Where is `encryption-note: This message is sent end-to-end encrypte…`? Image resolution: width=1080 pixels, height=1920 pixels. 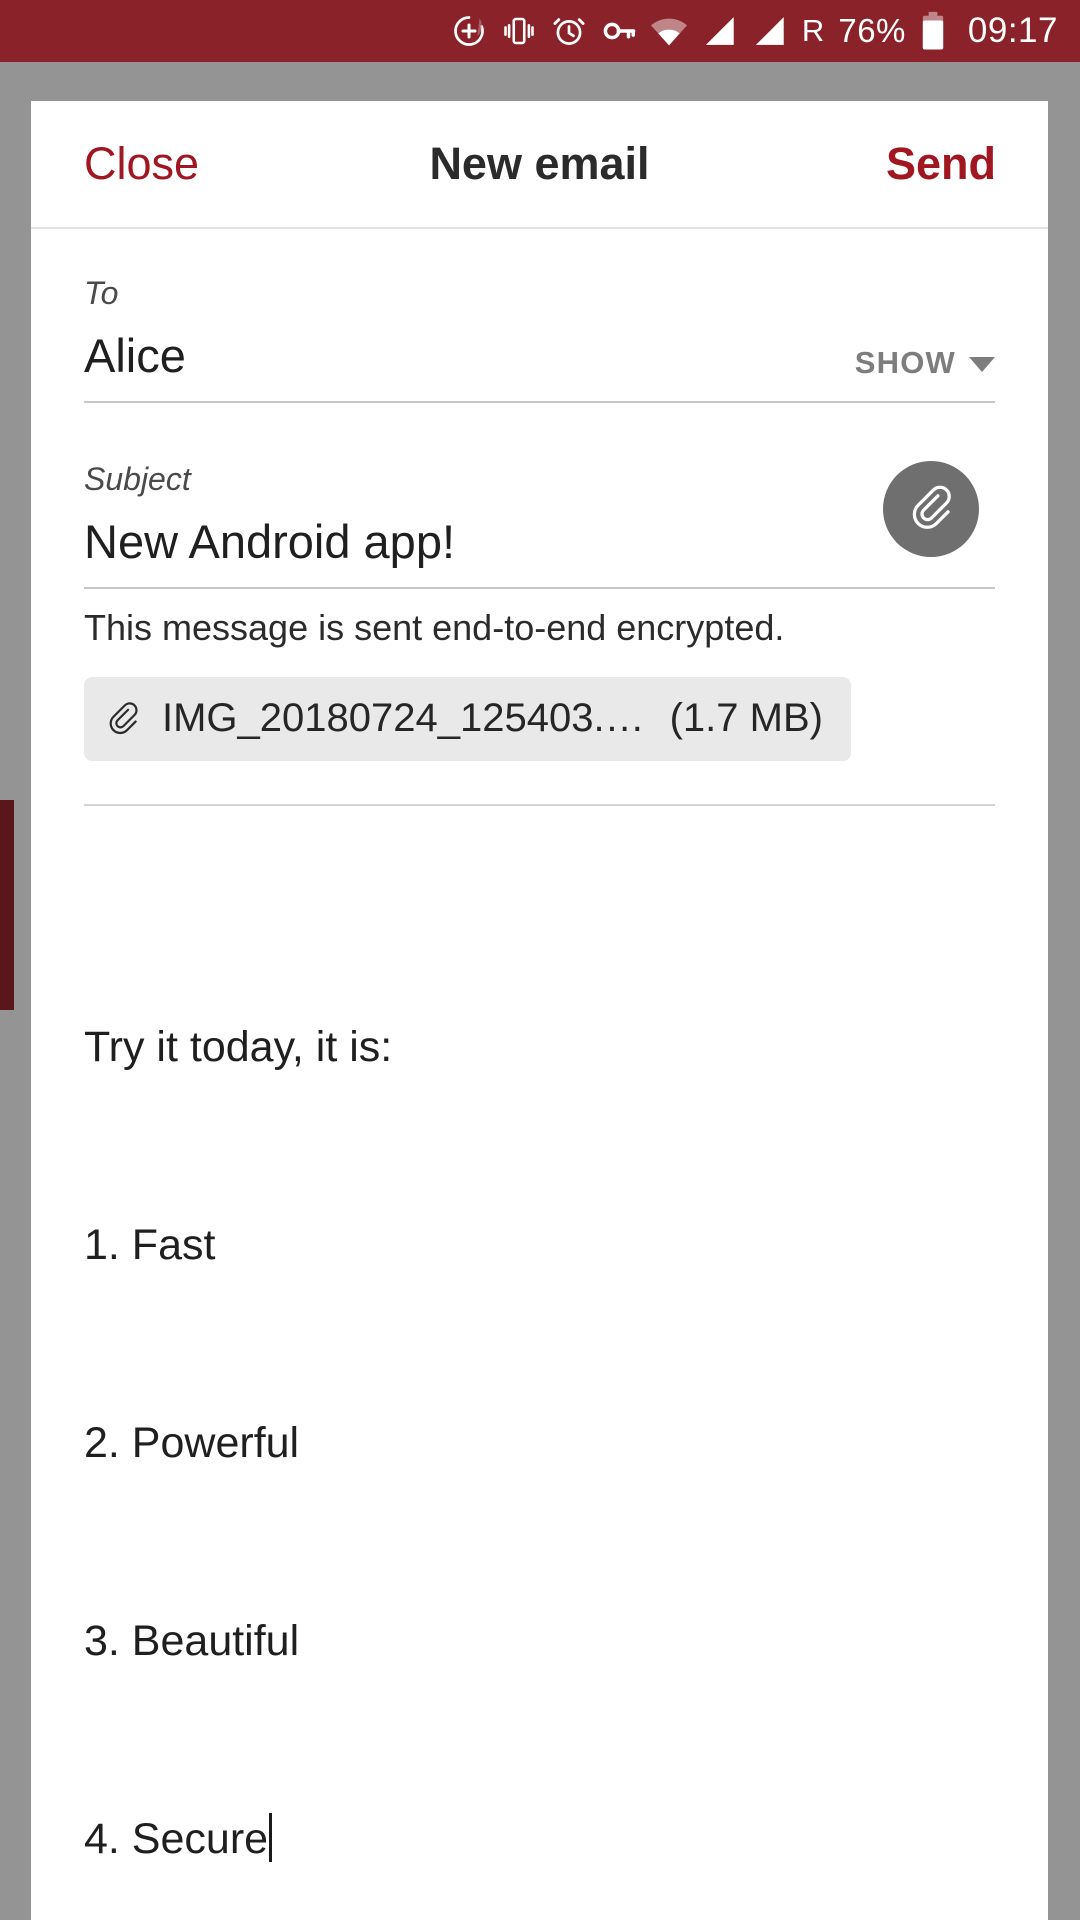 encryption-note: This message is sent end-to-end encrypte… is located at coordinates (434, 627).